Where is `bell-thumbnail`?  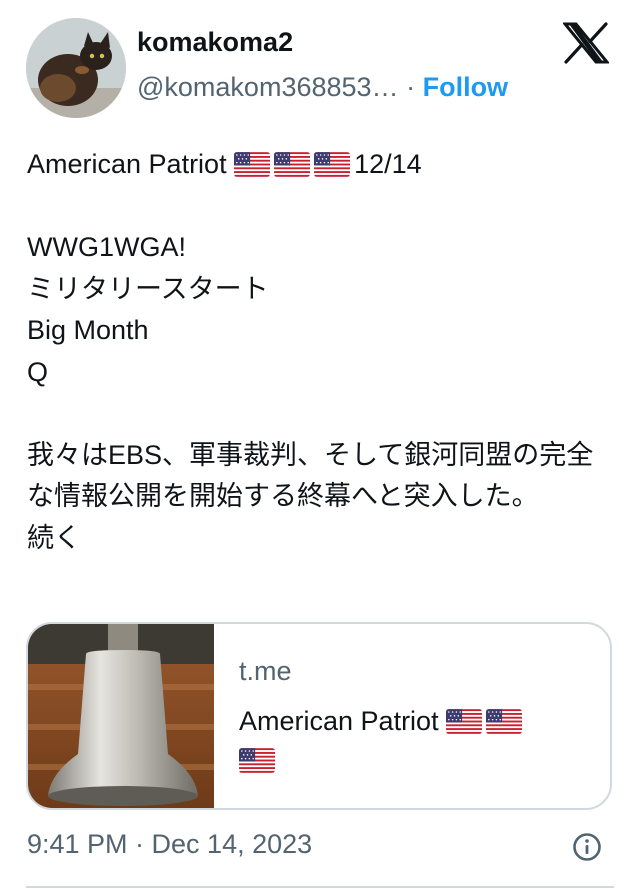 bell-thumbnail is located at coordinates (121, 716).